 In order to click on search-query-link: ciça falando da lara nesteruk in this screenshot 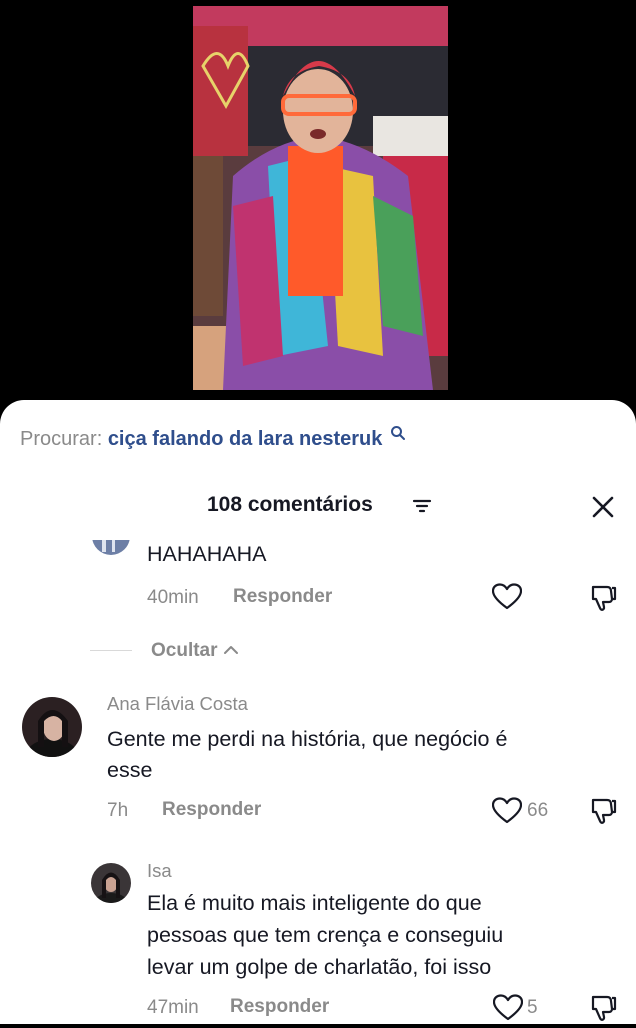, I will do `click(245, 439)`.